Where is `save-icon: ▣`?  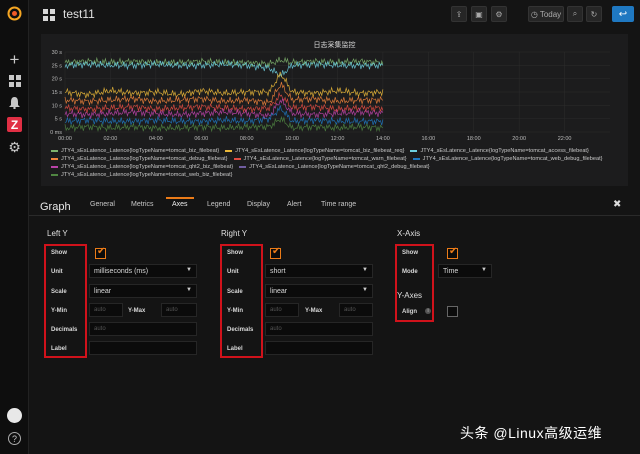
save-icon: ▣ is located at coordinates (479, 14).